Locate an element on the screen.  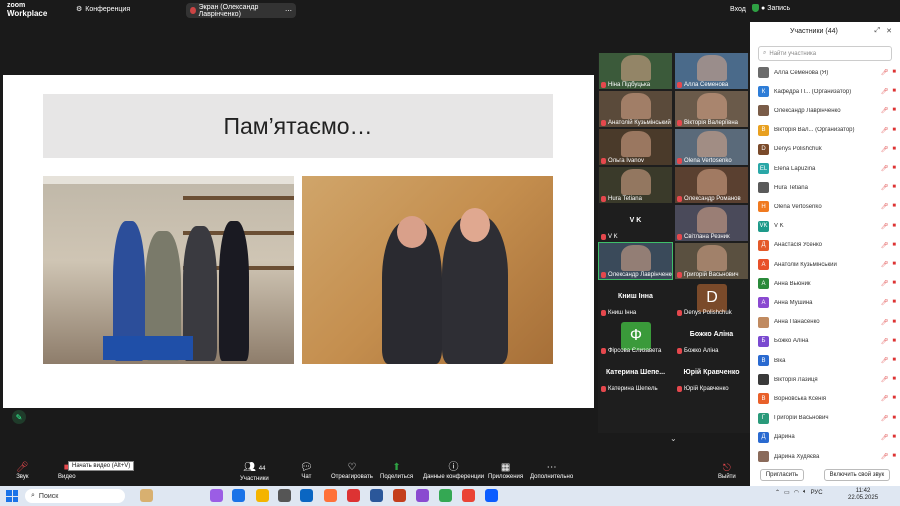
taskbar-clock: 11:42 22.05.2025 is located at coordinates (863, 495).